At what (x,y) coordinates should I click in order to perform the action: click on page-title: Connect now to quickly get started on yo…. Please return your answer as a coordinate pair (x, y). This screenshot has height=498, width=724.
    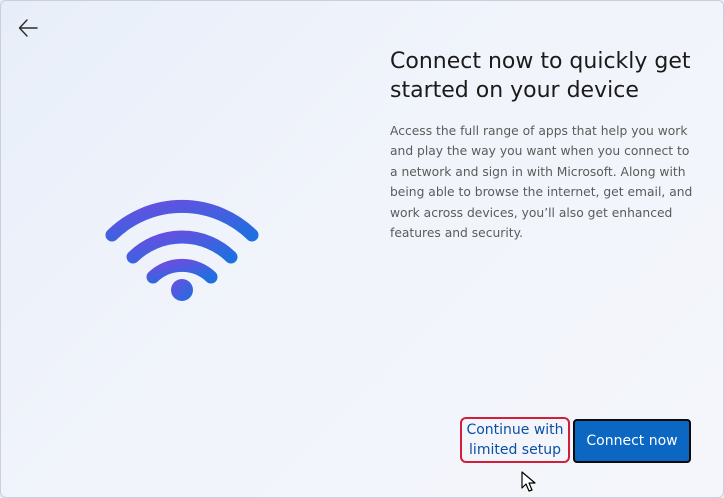
    Looking at the image, I should click on (540, 76).